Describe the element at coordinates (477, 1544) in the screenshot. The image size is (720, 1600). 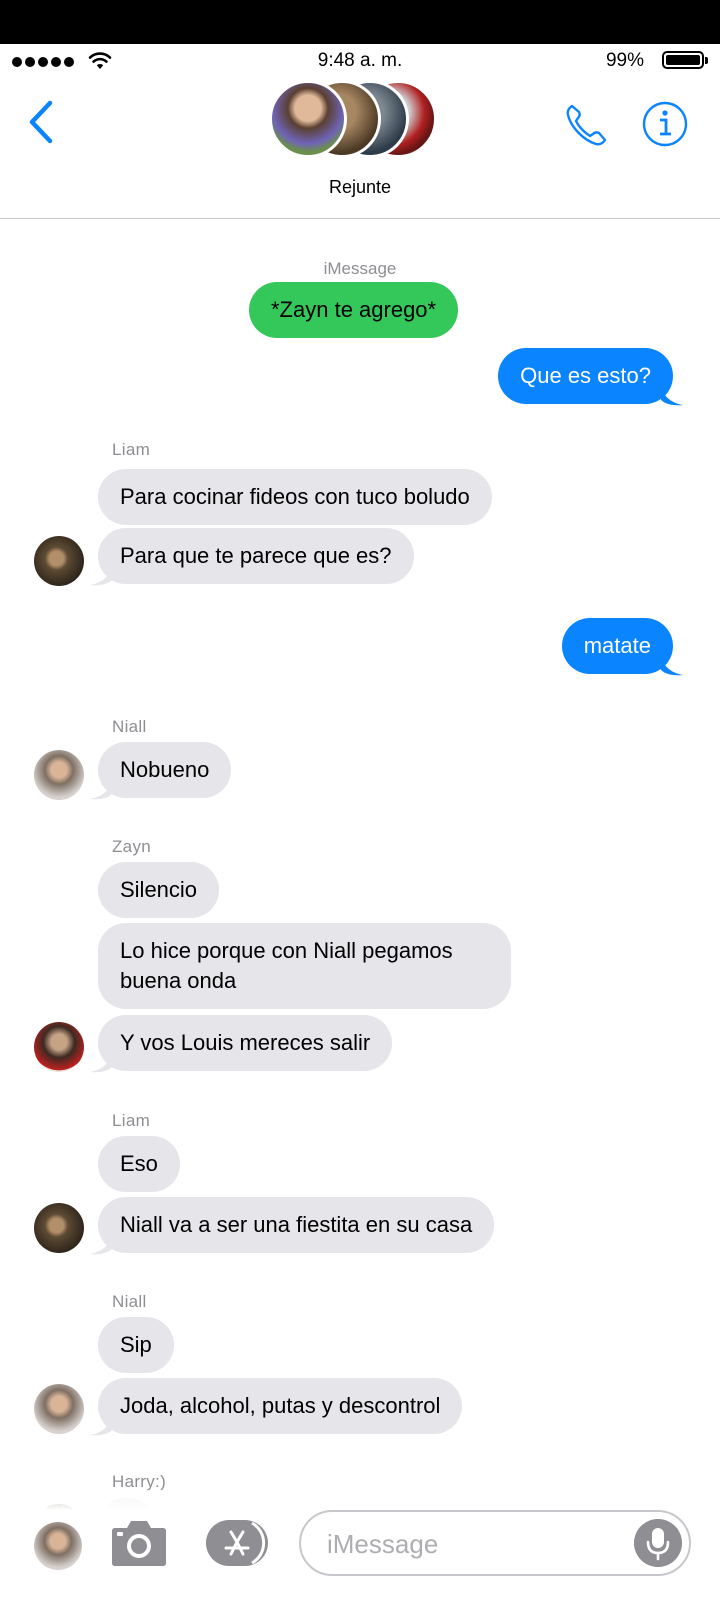
I see `message-input` at that location.